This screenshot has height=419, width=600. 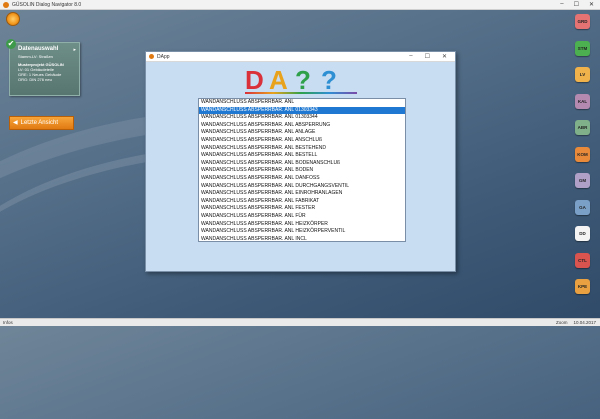 I want to click on list-item: WANDANSCHLUSS ABSPERRBAR. ANL BODEN, so click(x=302, y=171).